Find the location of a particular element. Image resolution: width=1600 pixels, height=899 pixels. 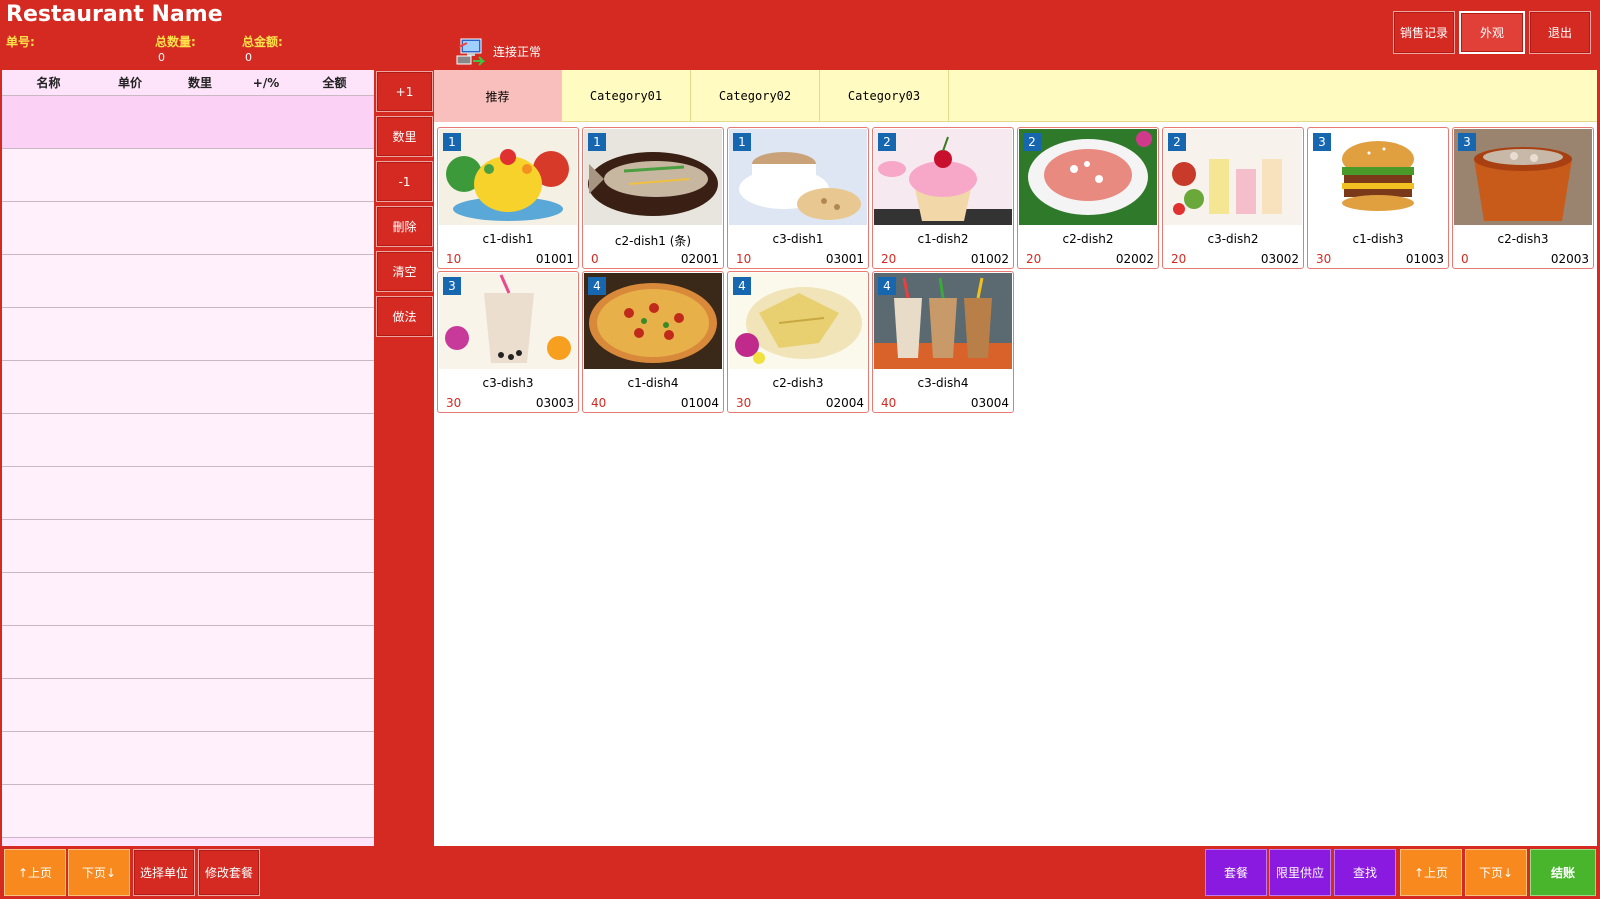

dish-name: c1-dish2 is located at coordinates (943, 239).